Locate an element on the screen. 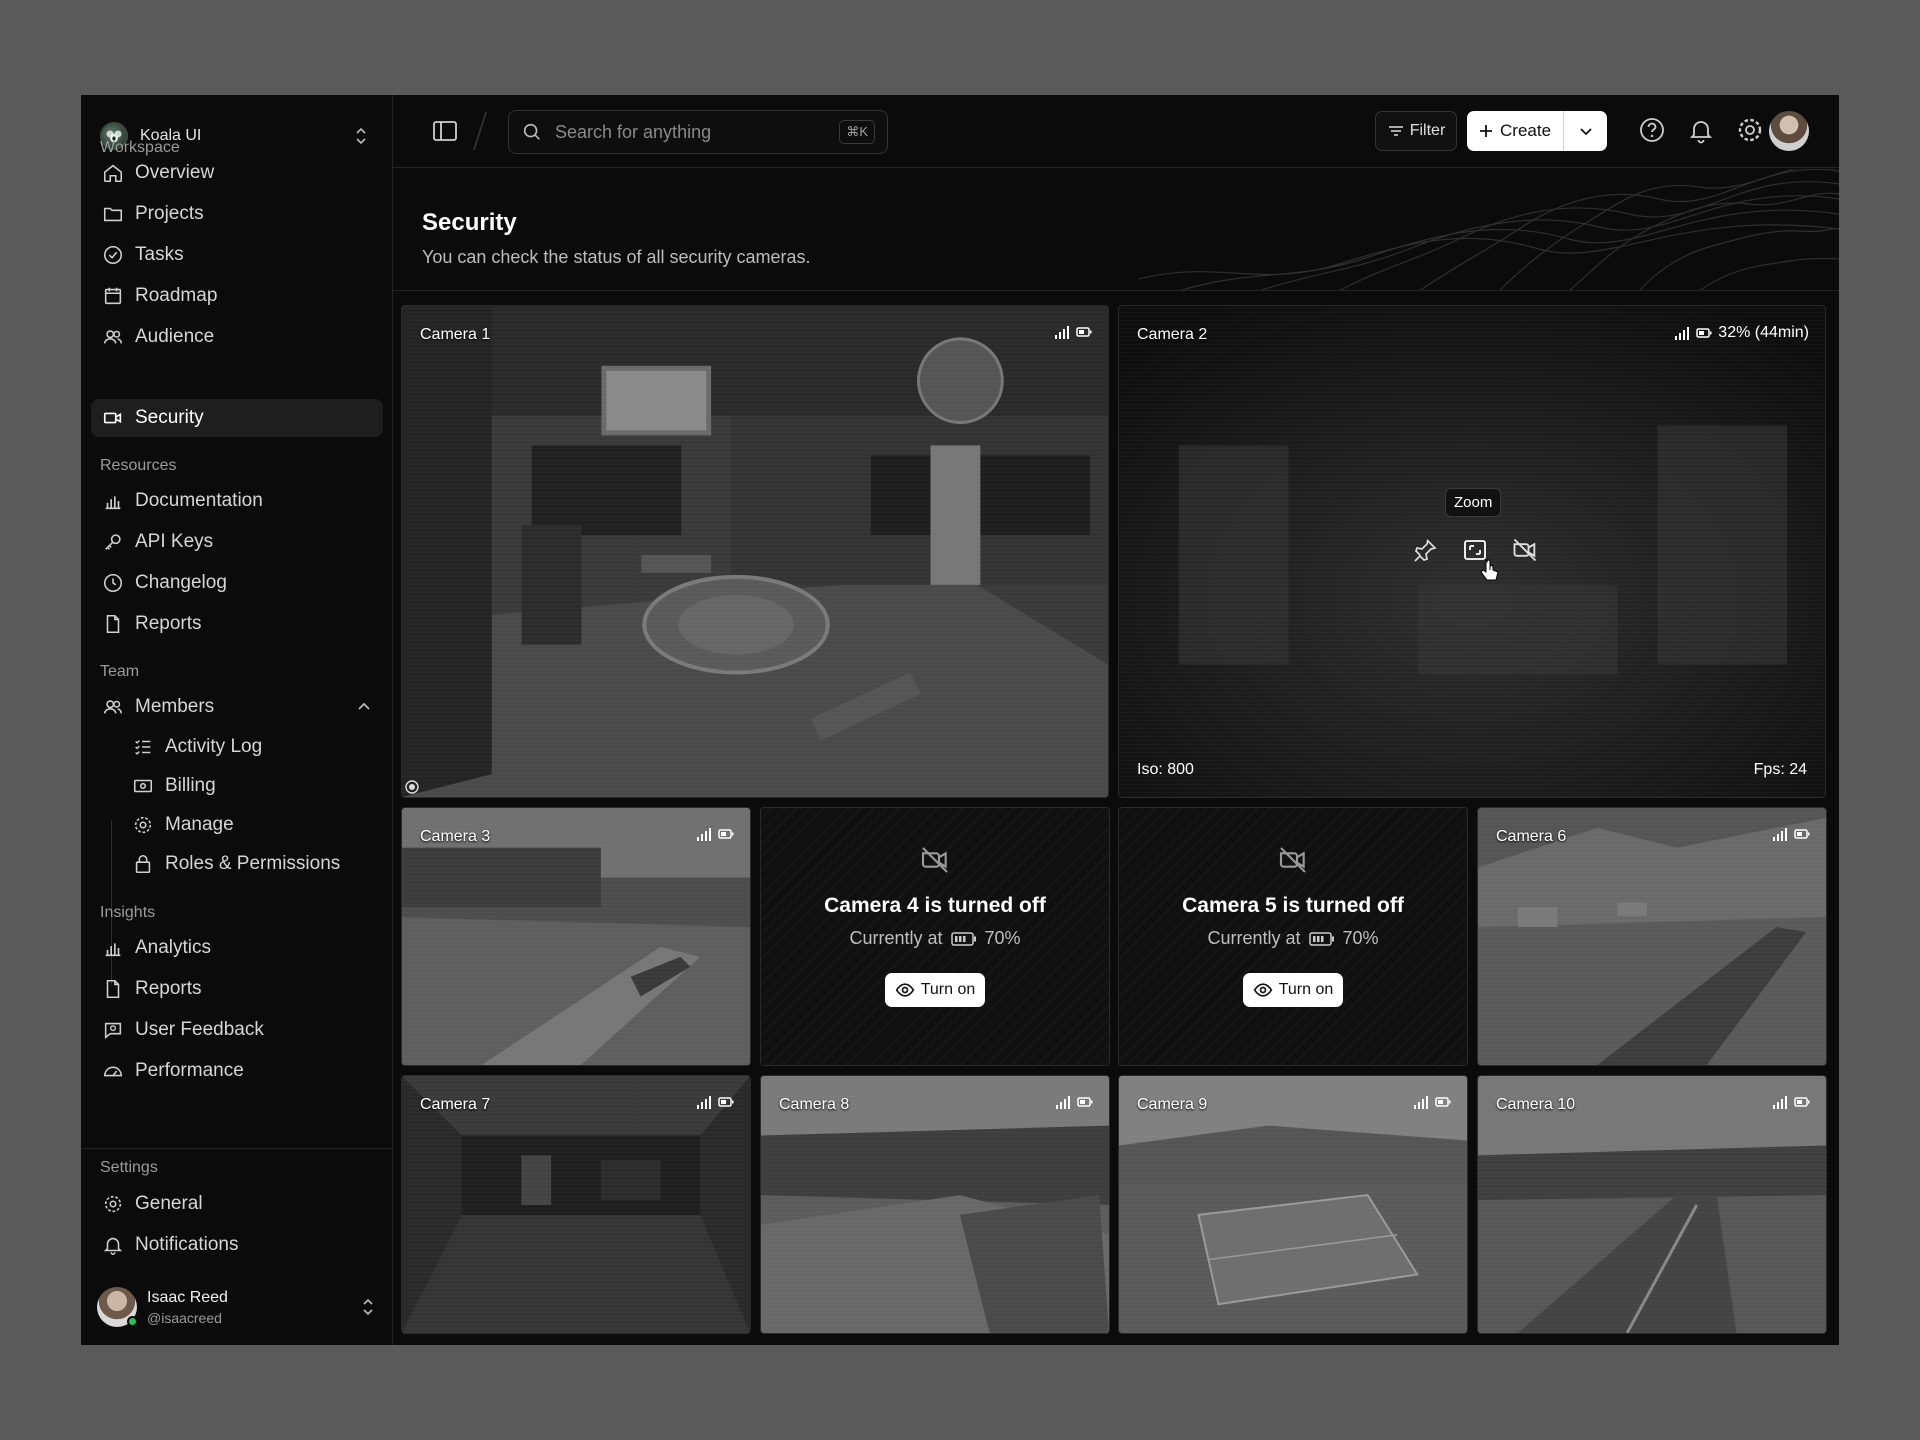 The height and width of the screenshot is (1440, 1920). sidebar-item-roadmap: Roadmap is located at coordinates (237, 296).